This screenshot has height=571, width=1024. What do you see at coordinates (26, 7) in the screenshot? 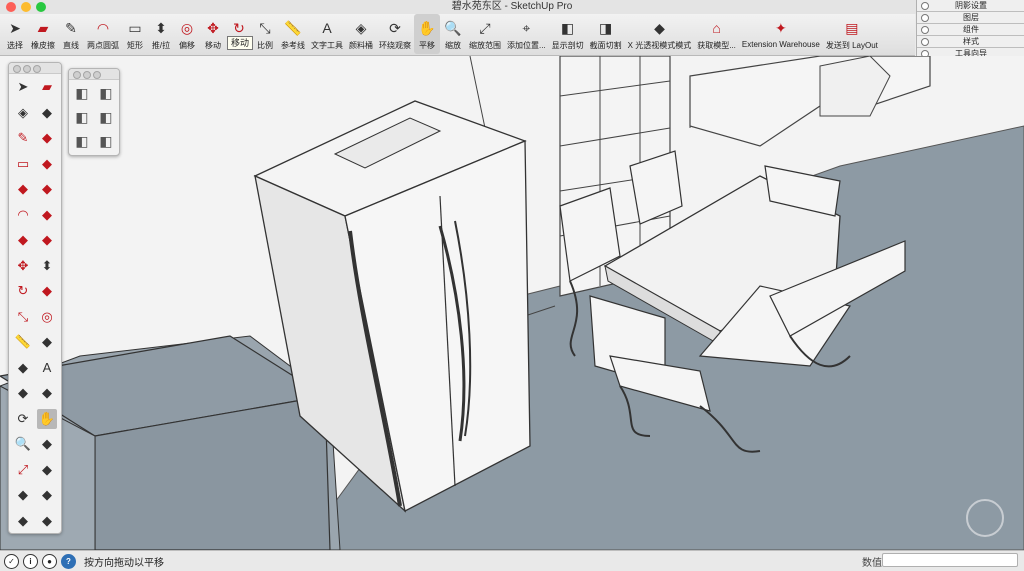
I see `minimize-window-button` at bounding box center [26, 7].